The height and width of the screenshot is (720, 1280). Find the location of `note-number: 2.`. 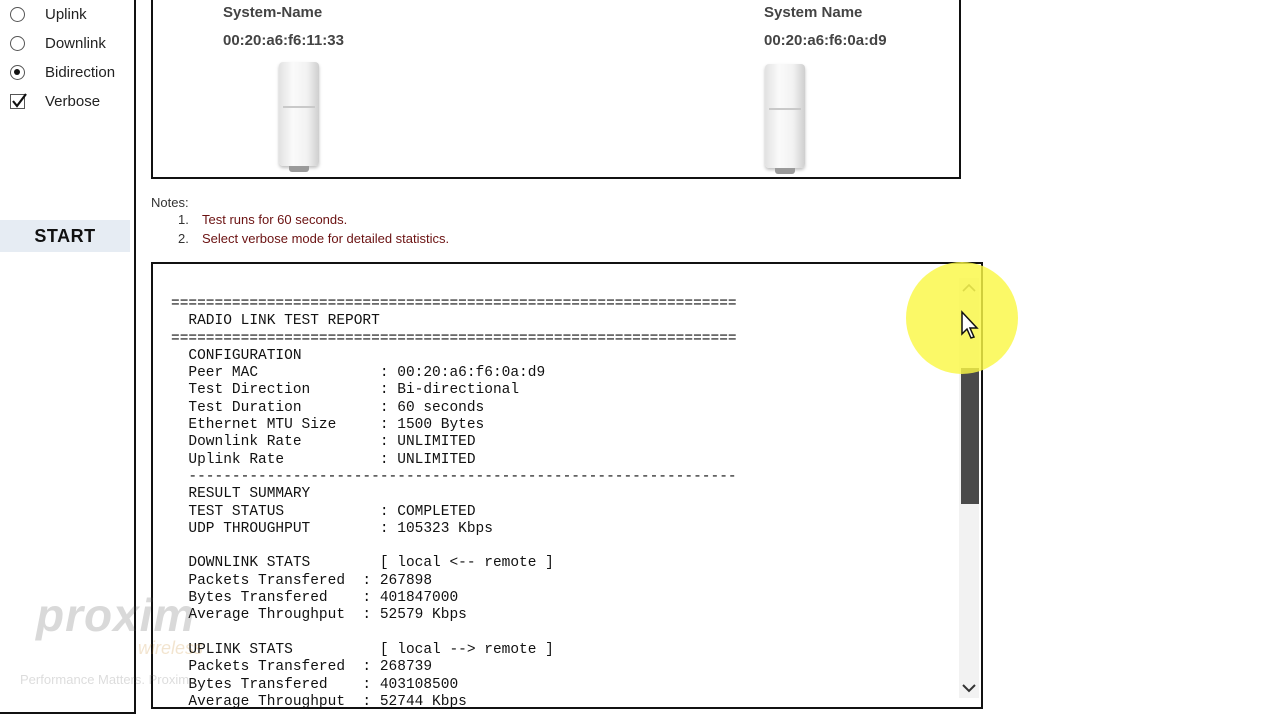

note-number: 2. is located at coordinates (183, 238).